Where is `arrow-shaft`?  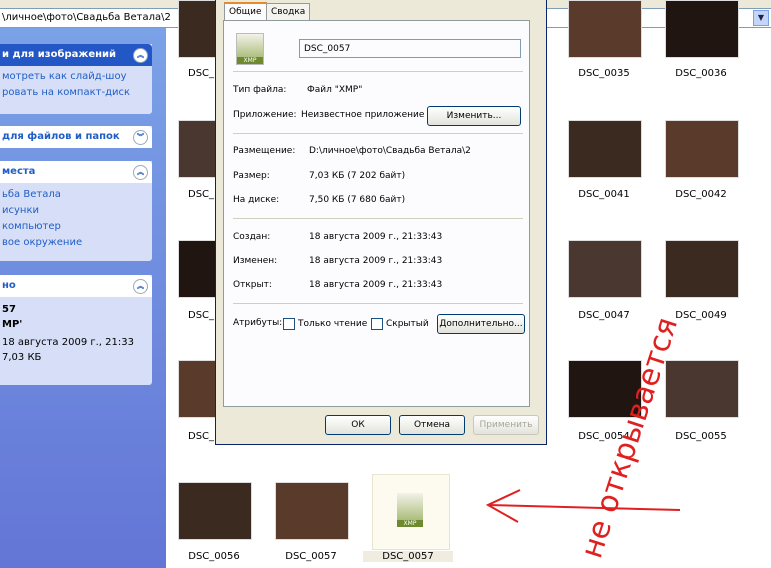
arrow-shaft is located at coordinates (584, 507).